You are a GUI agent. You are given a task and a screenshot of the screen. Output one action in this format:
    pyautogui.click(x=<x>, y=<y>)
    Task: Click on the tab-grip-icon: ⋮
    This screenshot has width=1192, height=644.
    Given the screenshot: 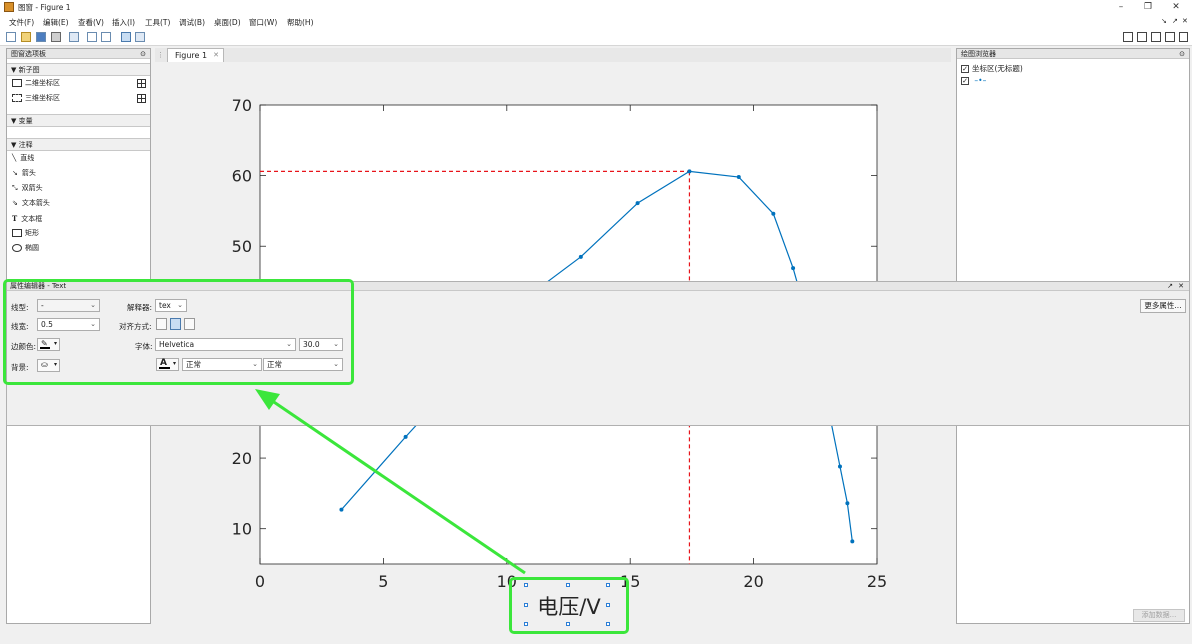 What is the action you would take?
    pyautogui.click(x=160, y=55)
    